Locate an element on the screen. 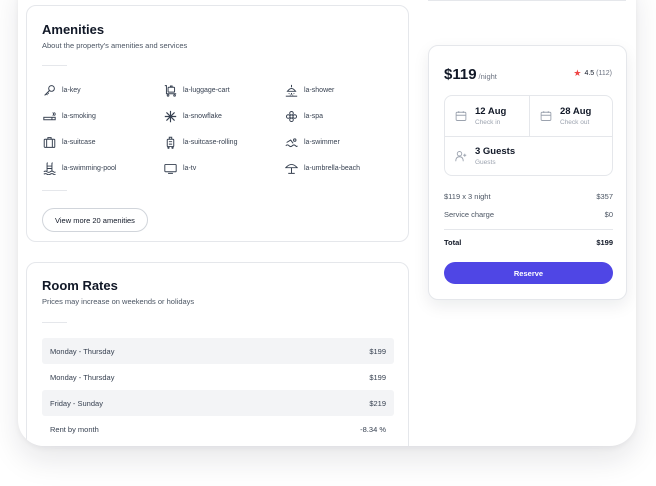 The width and height of the screenshot is (656, 486). price-unit: /night is located at coordinates (487, 76).